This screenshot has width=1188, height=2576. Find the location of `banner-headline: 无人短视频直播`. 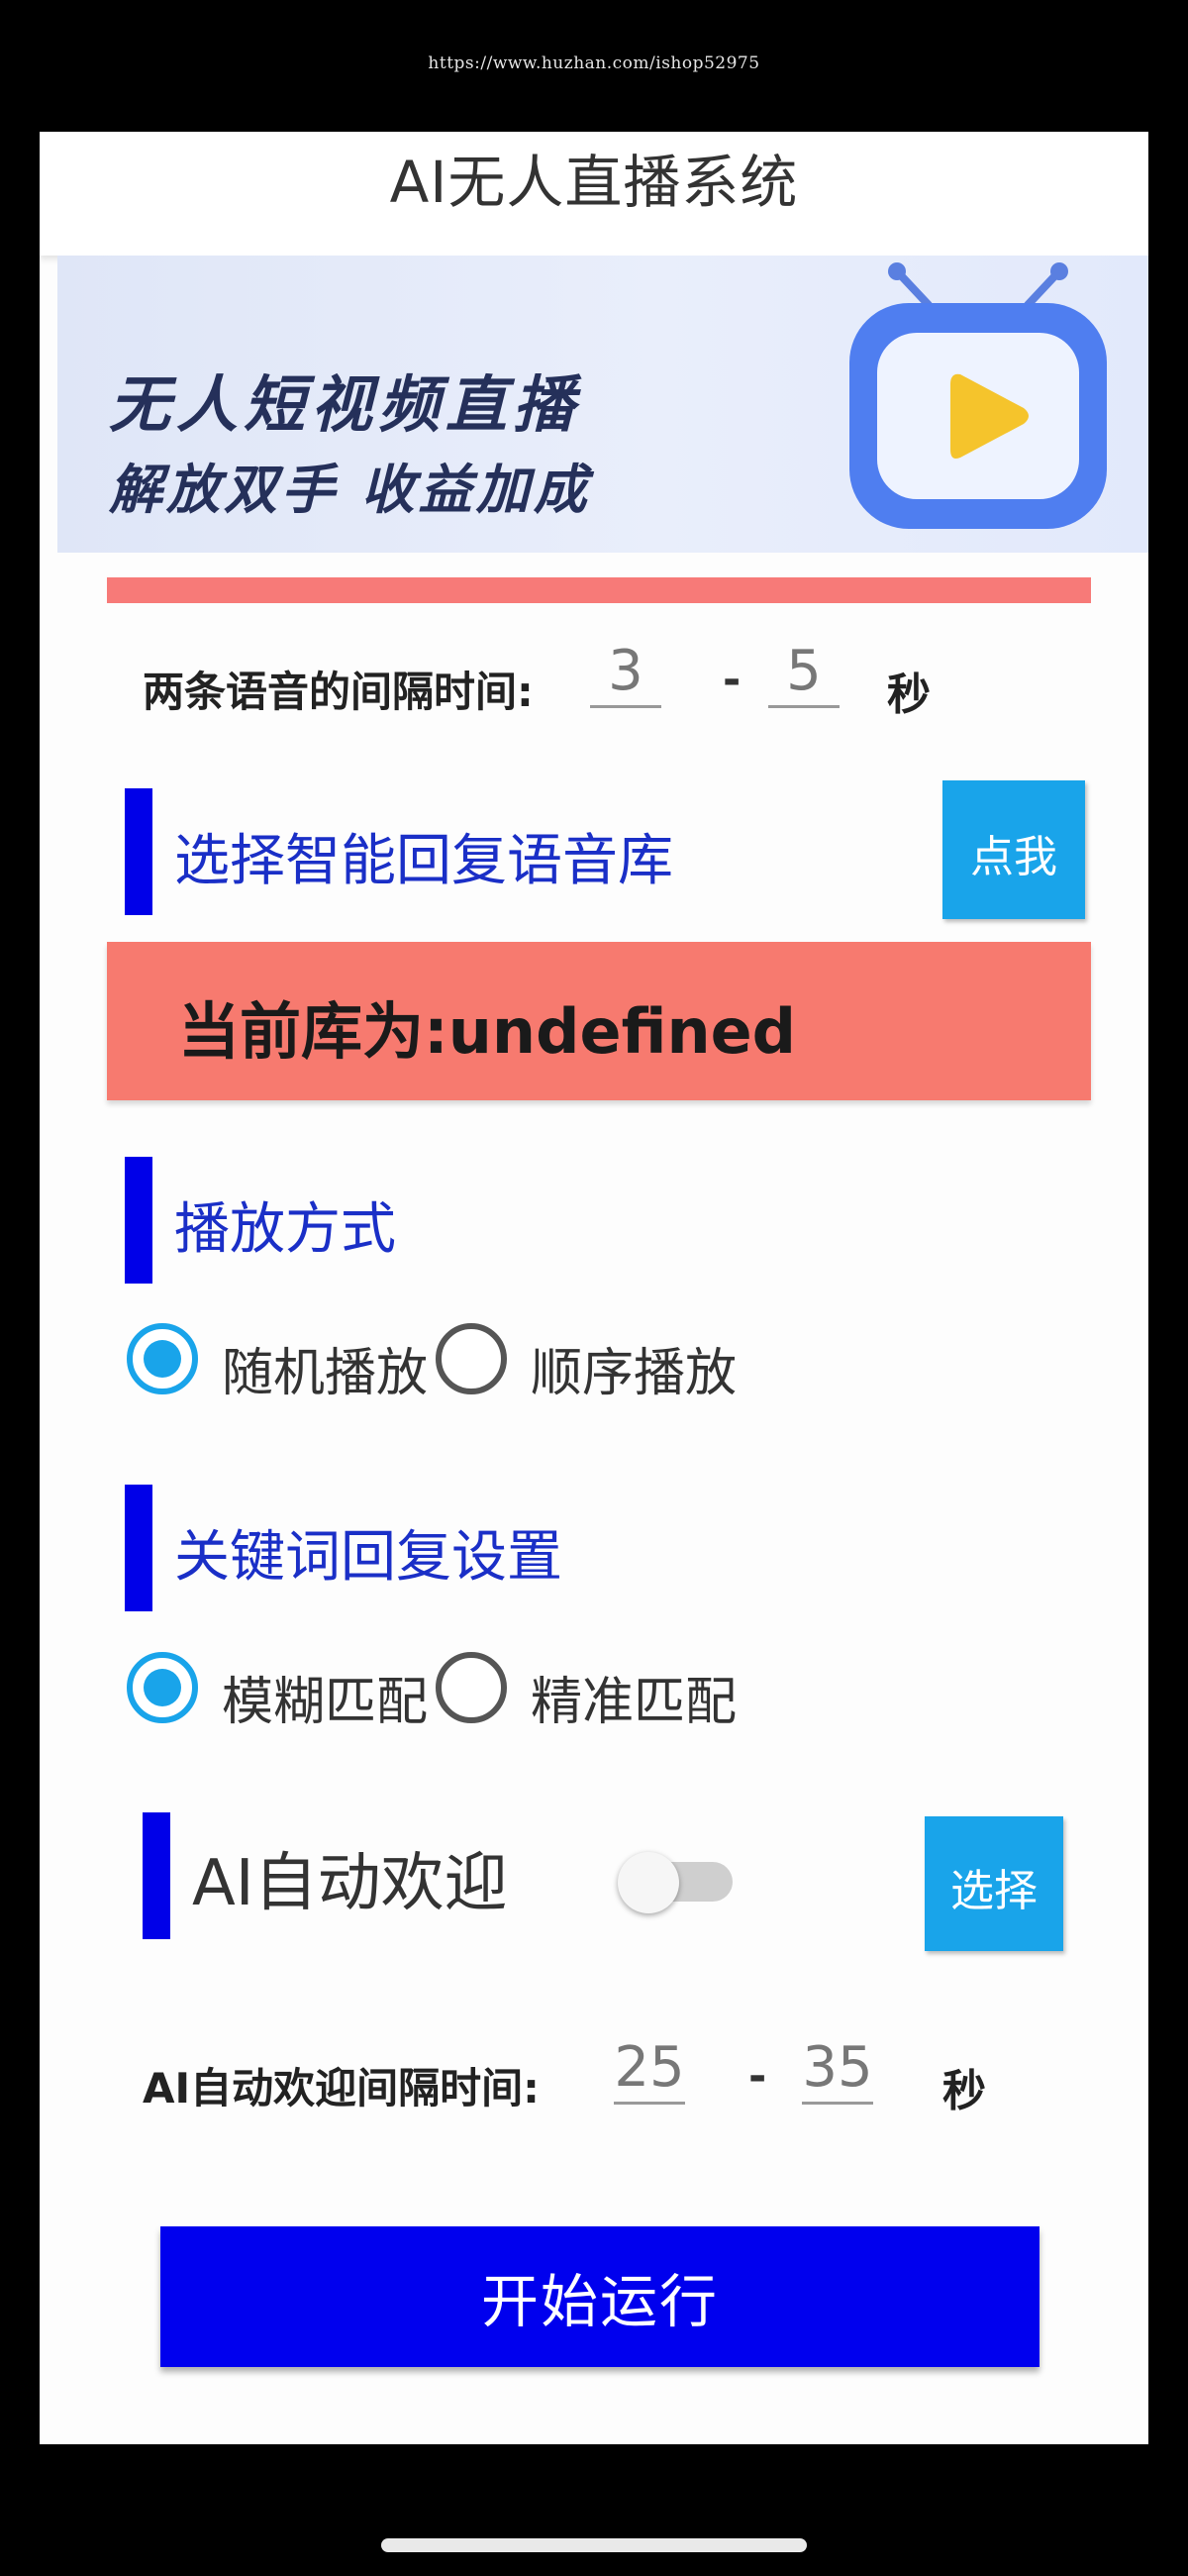

banner-headline: 无人短视频直播 is located at coordinates (345, 404).